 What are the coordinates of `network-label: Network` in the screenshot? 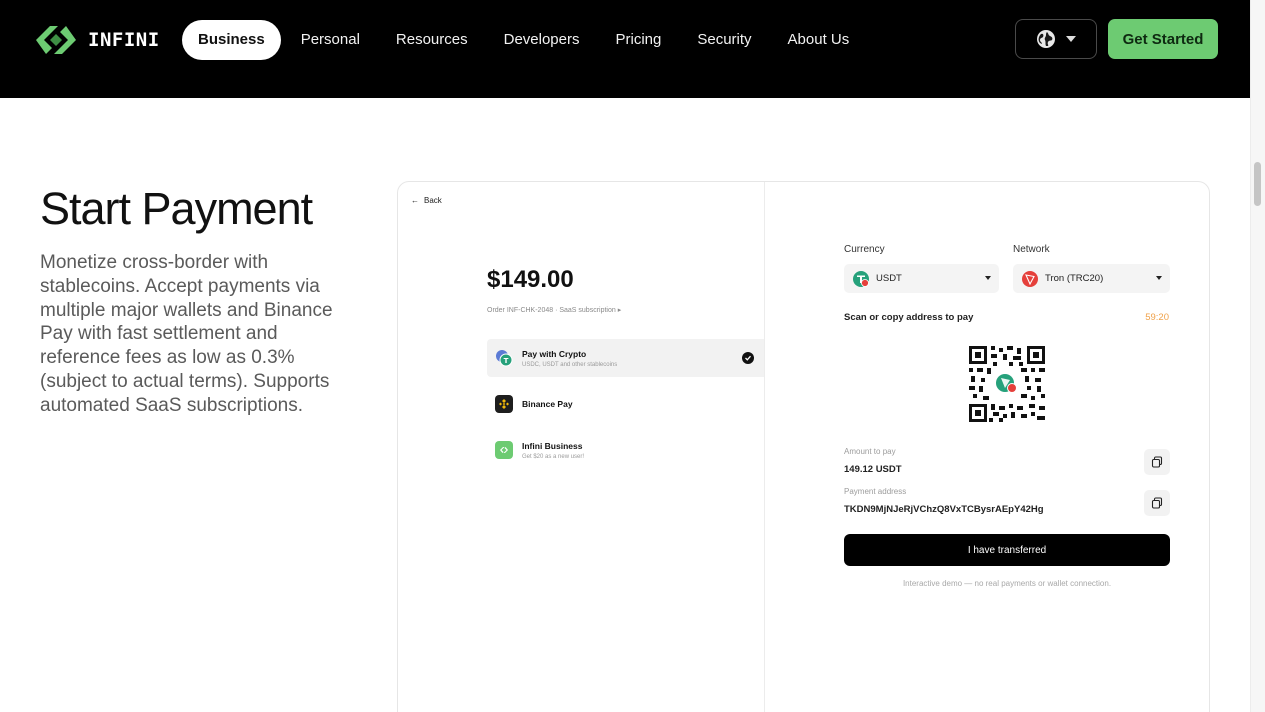 It's located at (1031, 249).